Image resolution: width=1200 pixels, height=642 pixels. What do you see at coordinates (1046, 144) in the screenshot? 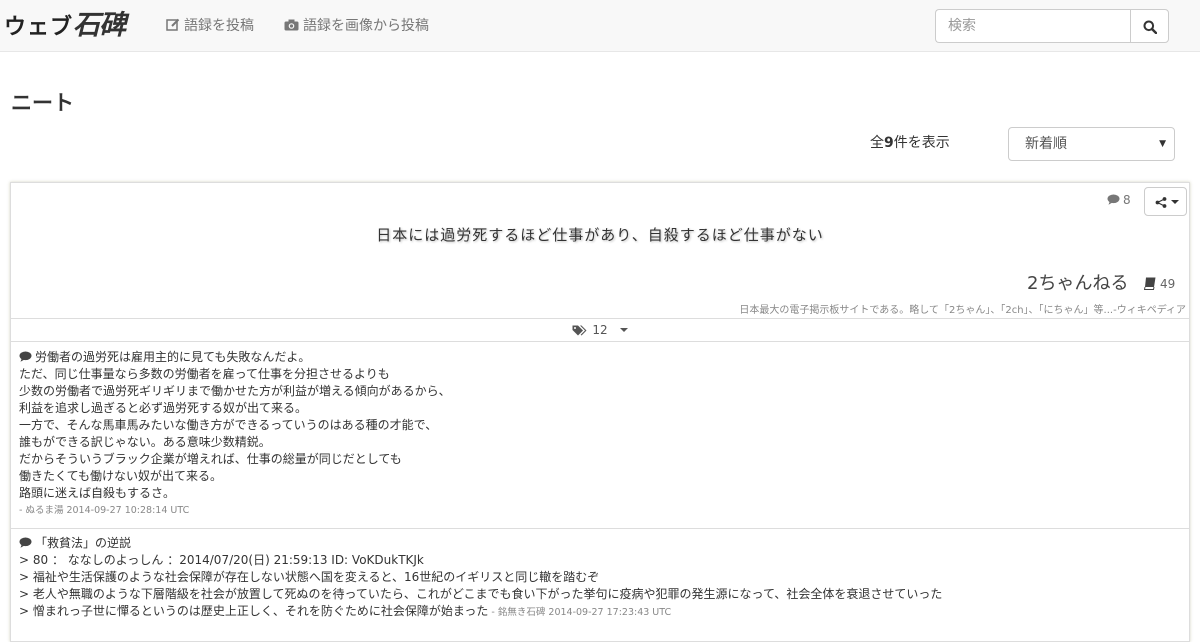
I see `sort-selected-label: 新着順` at bounding box center [1046, 144].